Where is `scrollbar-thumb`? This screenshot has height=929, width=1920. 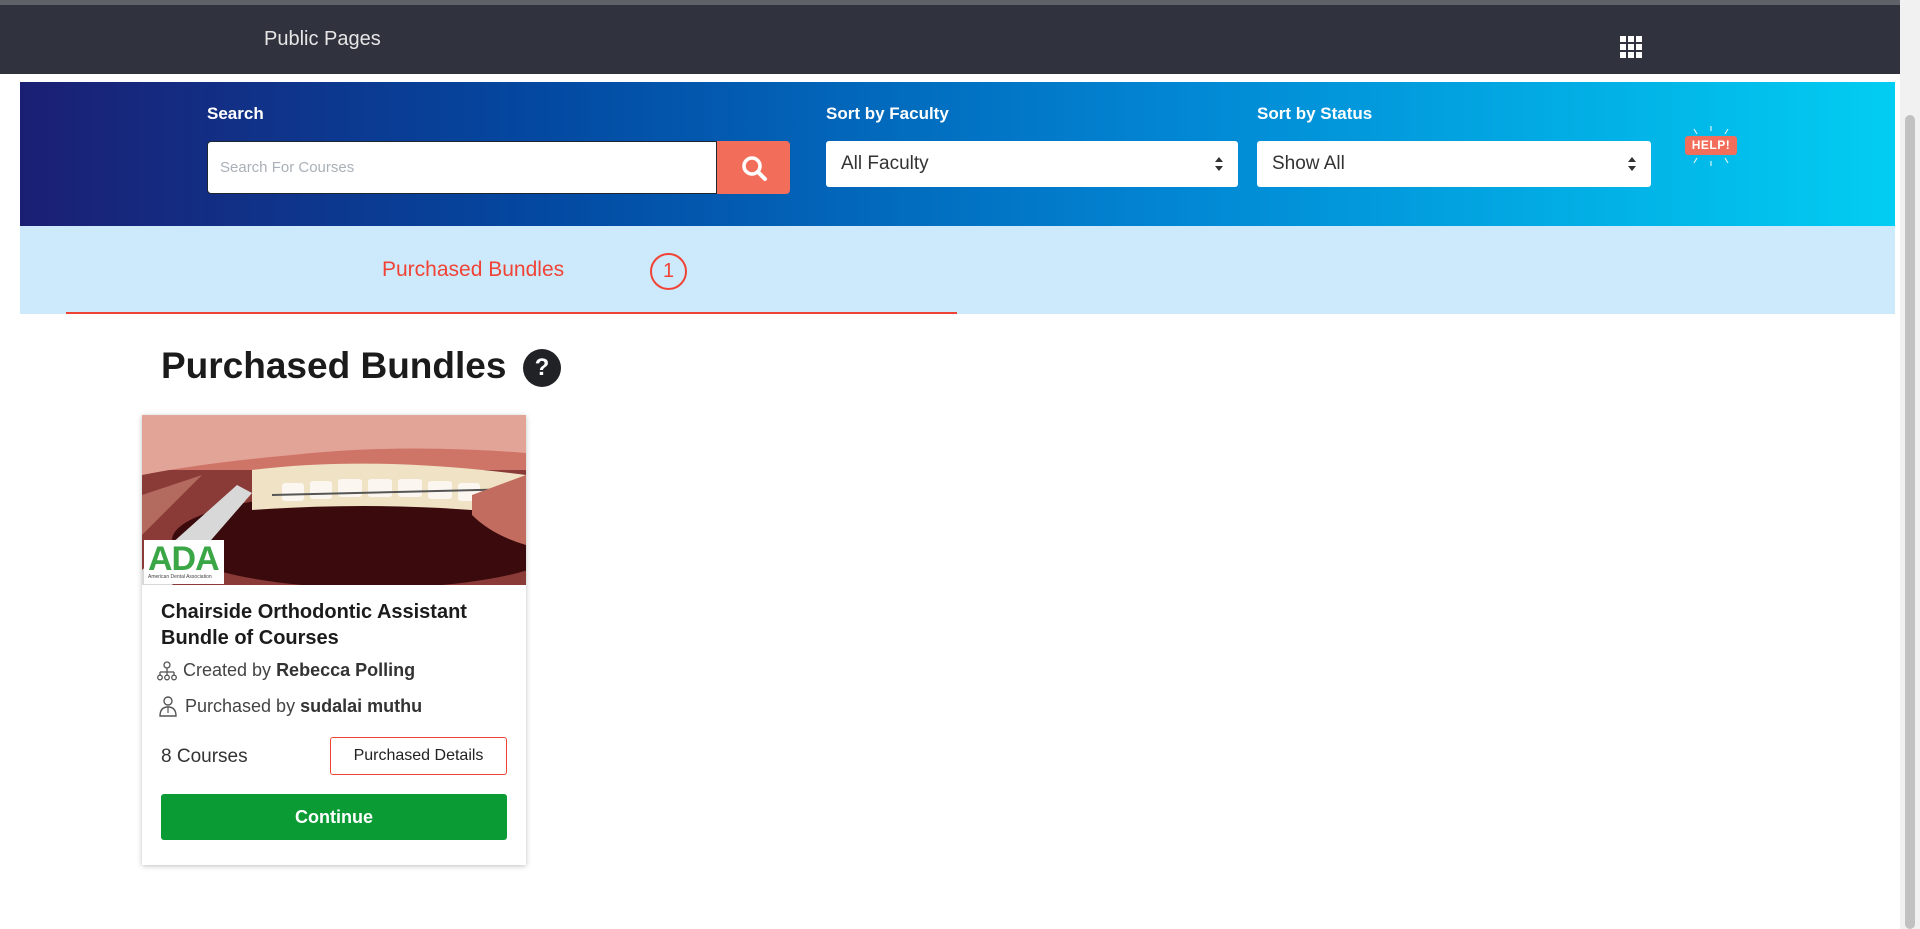 scrollbar-thumb is located at coordinates (1910, 522).